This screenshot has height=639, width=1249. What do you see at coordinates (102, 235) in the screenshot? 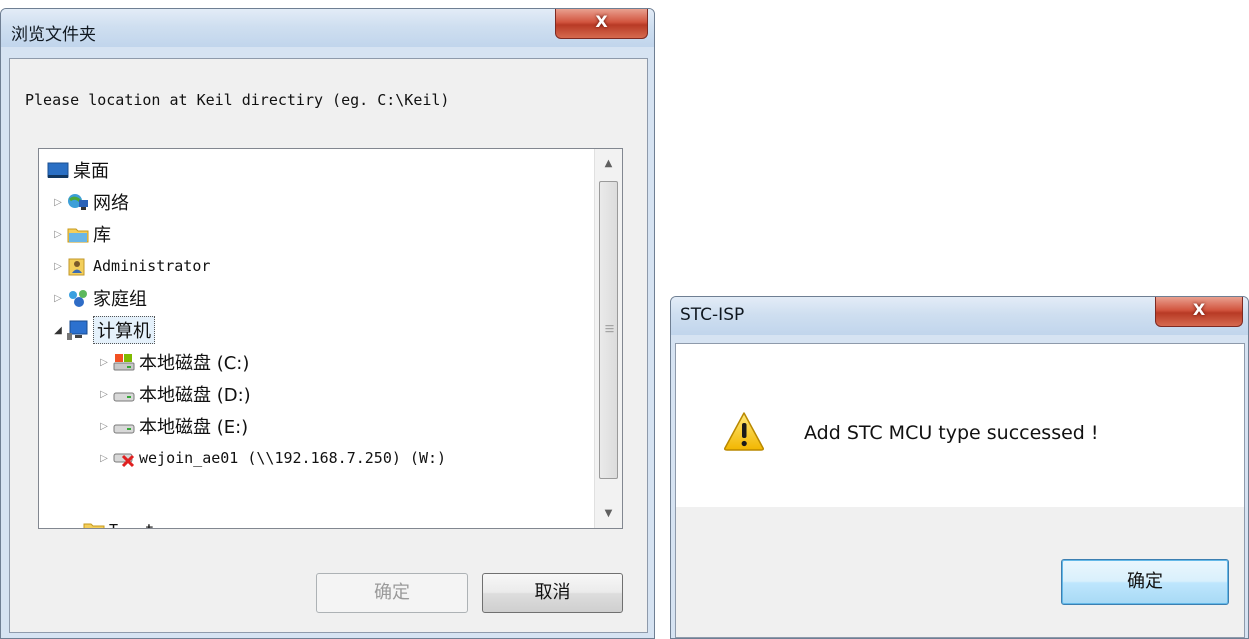
I see `tree-item-label: 库` at bounding box center [102, 235].